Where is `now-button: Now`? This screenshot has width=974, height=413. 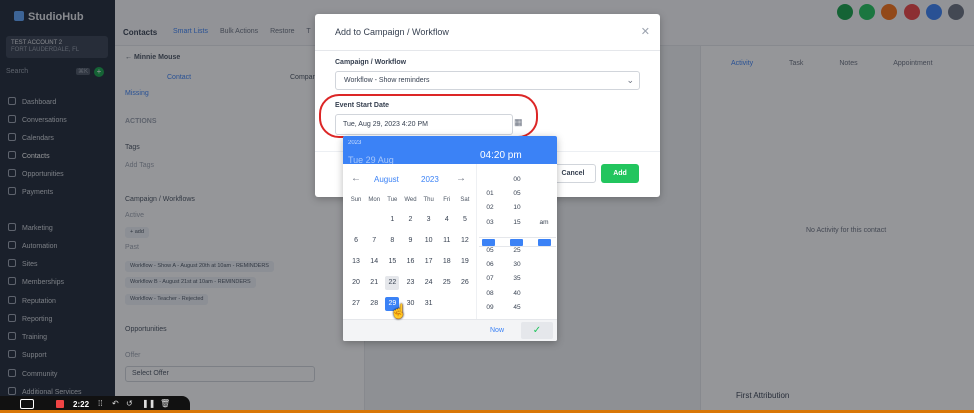
now-button: Now is located at coordinates (497, 330).